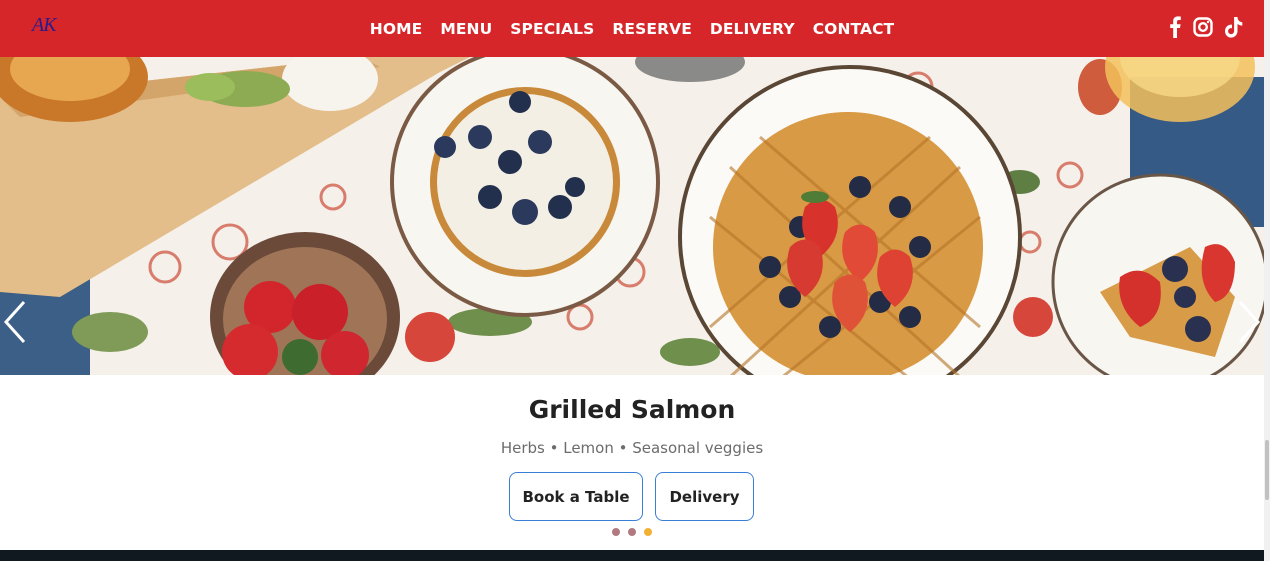  What do you see at coordinates (1175, 27) in the screenshot?
I see `facebook-icon` at bounding box center [1175, 27].